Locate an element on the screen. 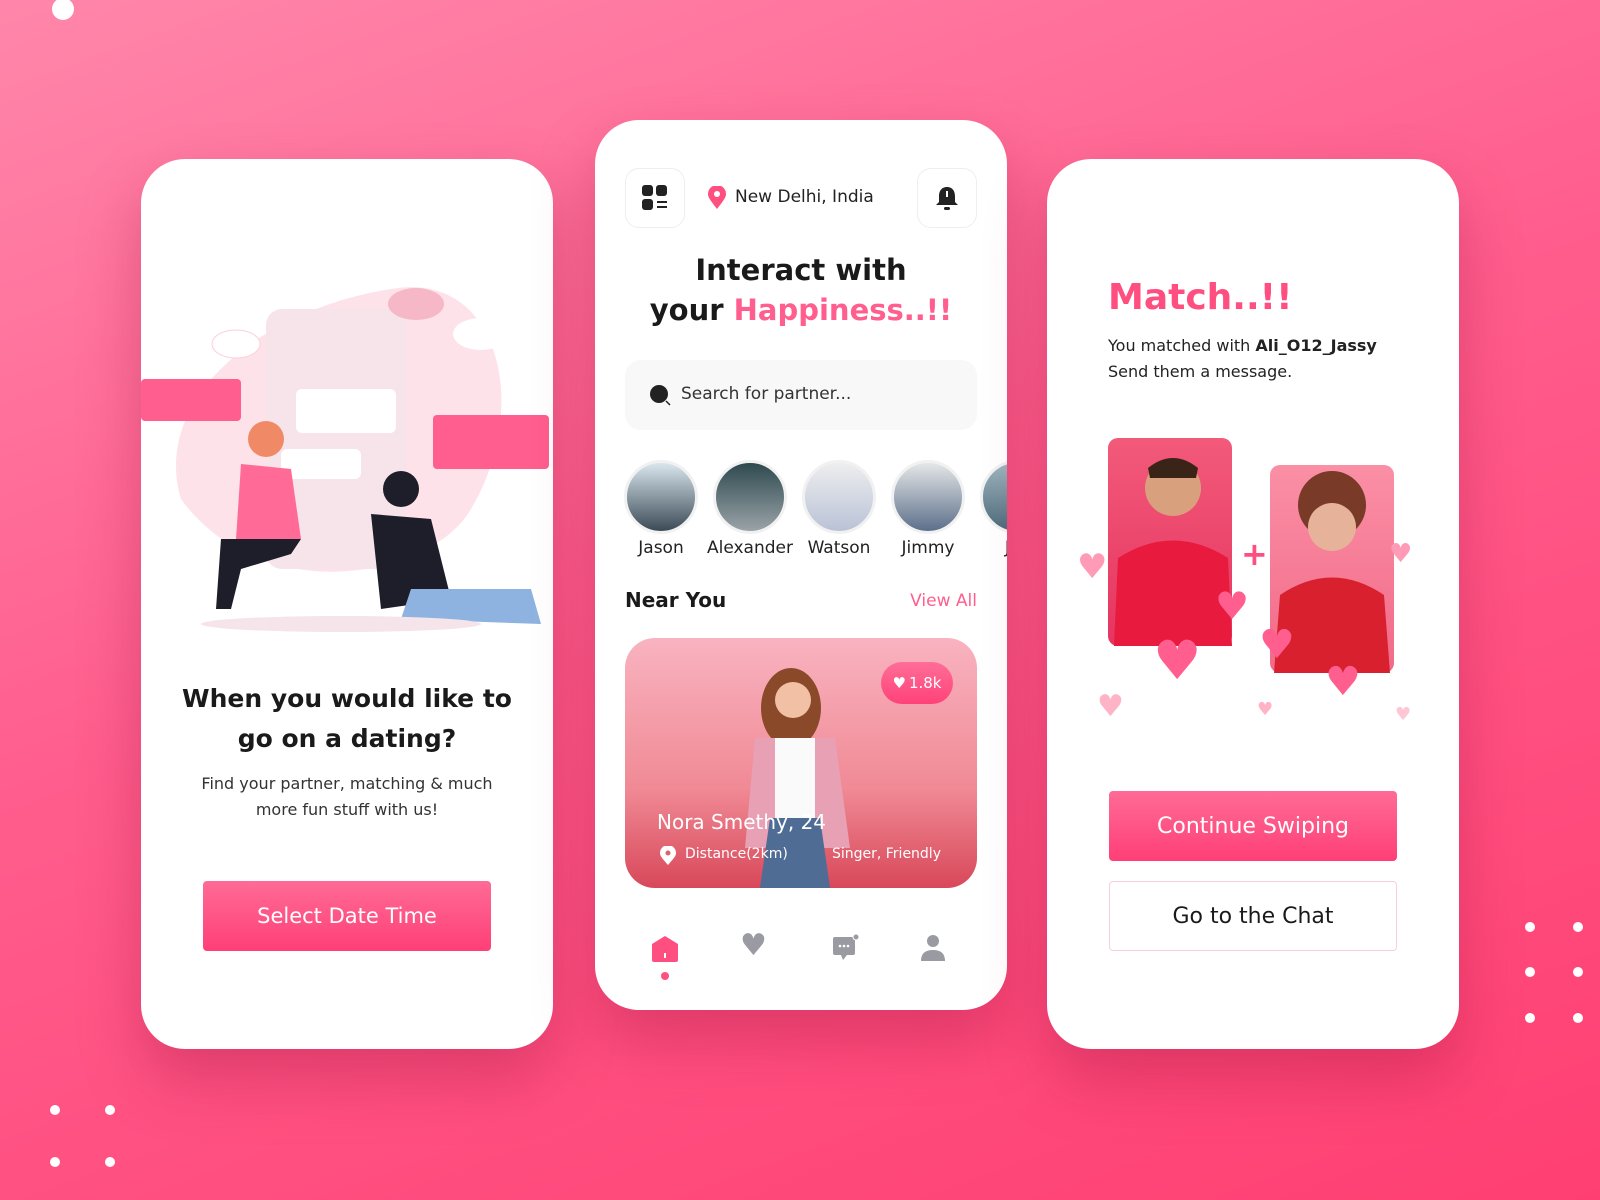 The height and width of the screenshot is (1200, 1600). story-avatar-partial is located at coordinates (993, 497).